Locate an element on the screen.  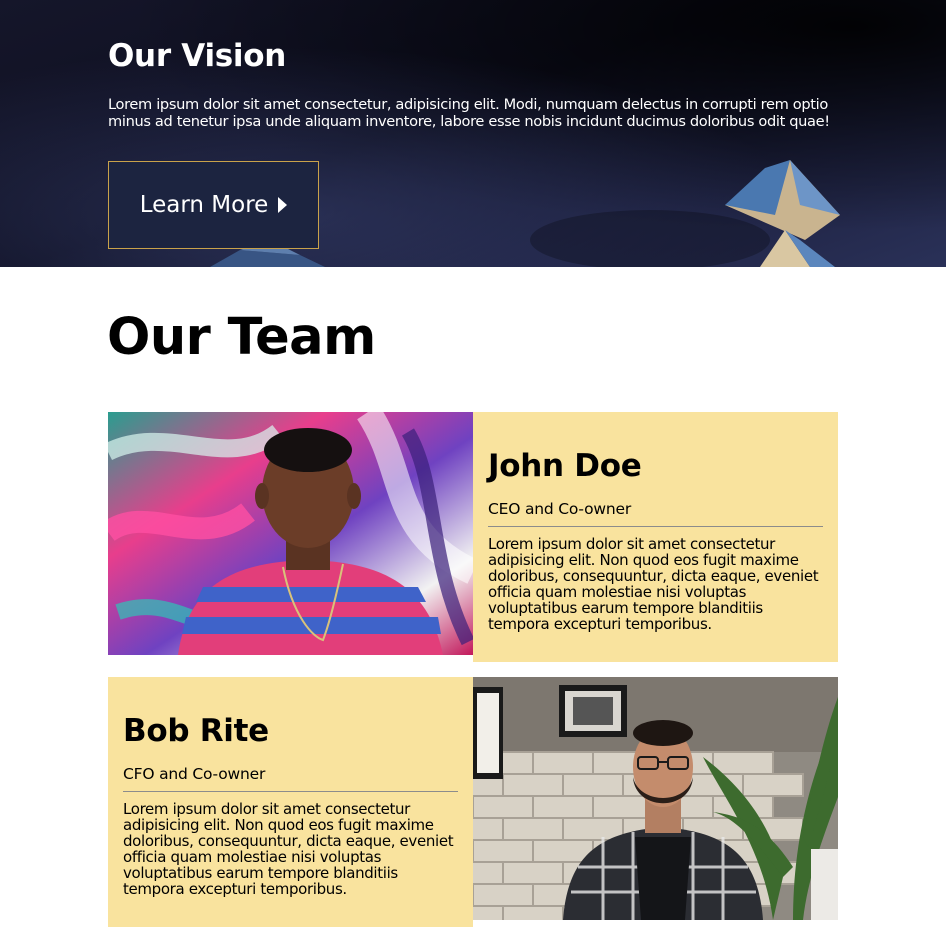
john-doe-photo is located at coordinates (290, 533).